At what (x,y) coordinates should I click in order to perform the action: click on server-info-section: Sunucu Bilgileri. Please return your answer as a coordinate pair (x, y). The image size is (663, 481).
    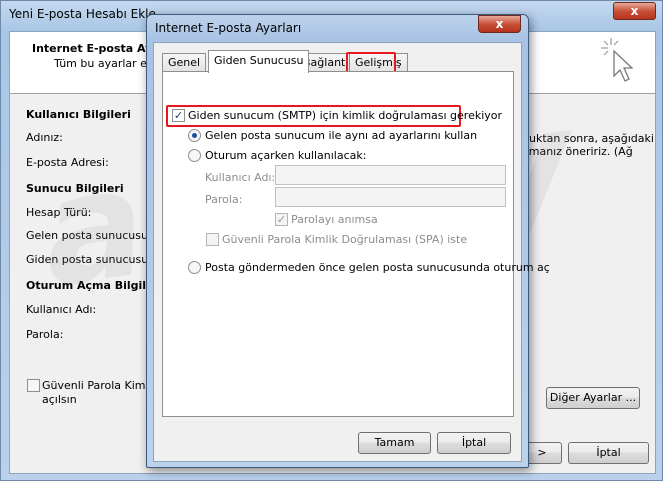
    Looking at the image, I should click on (75, 188).